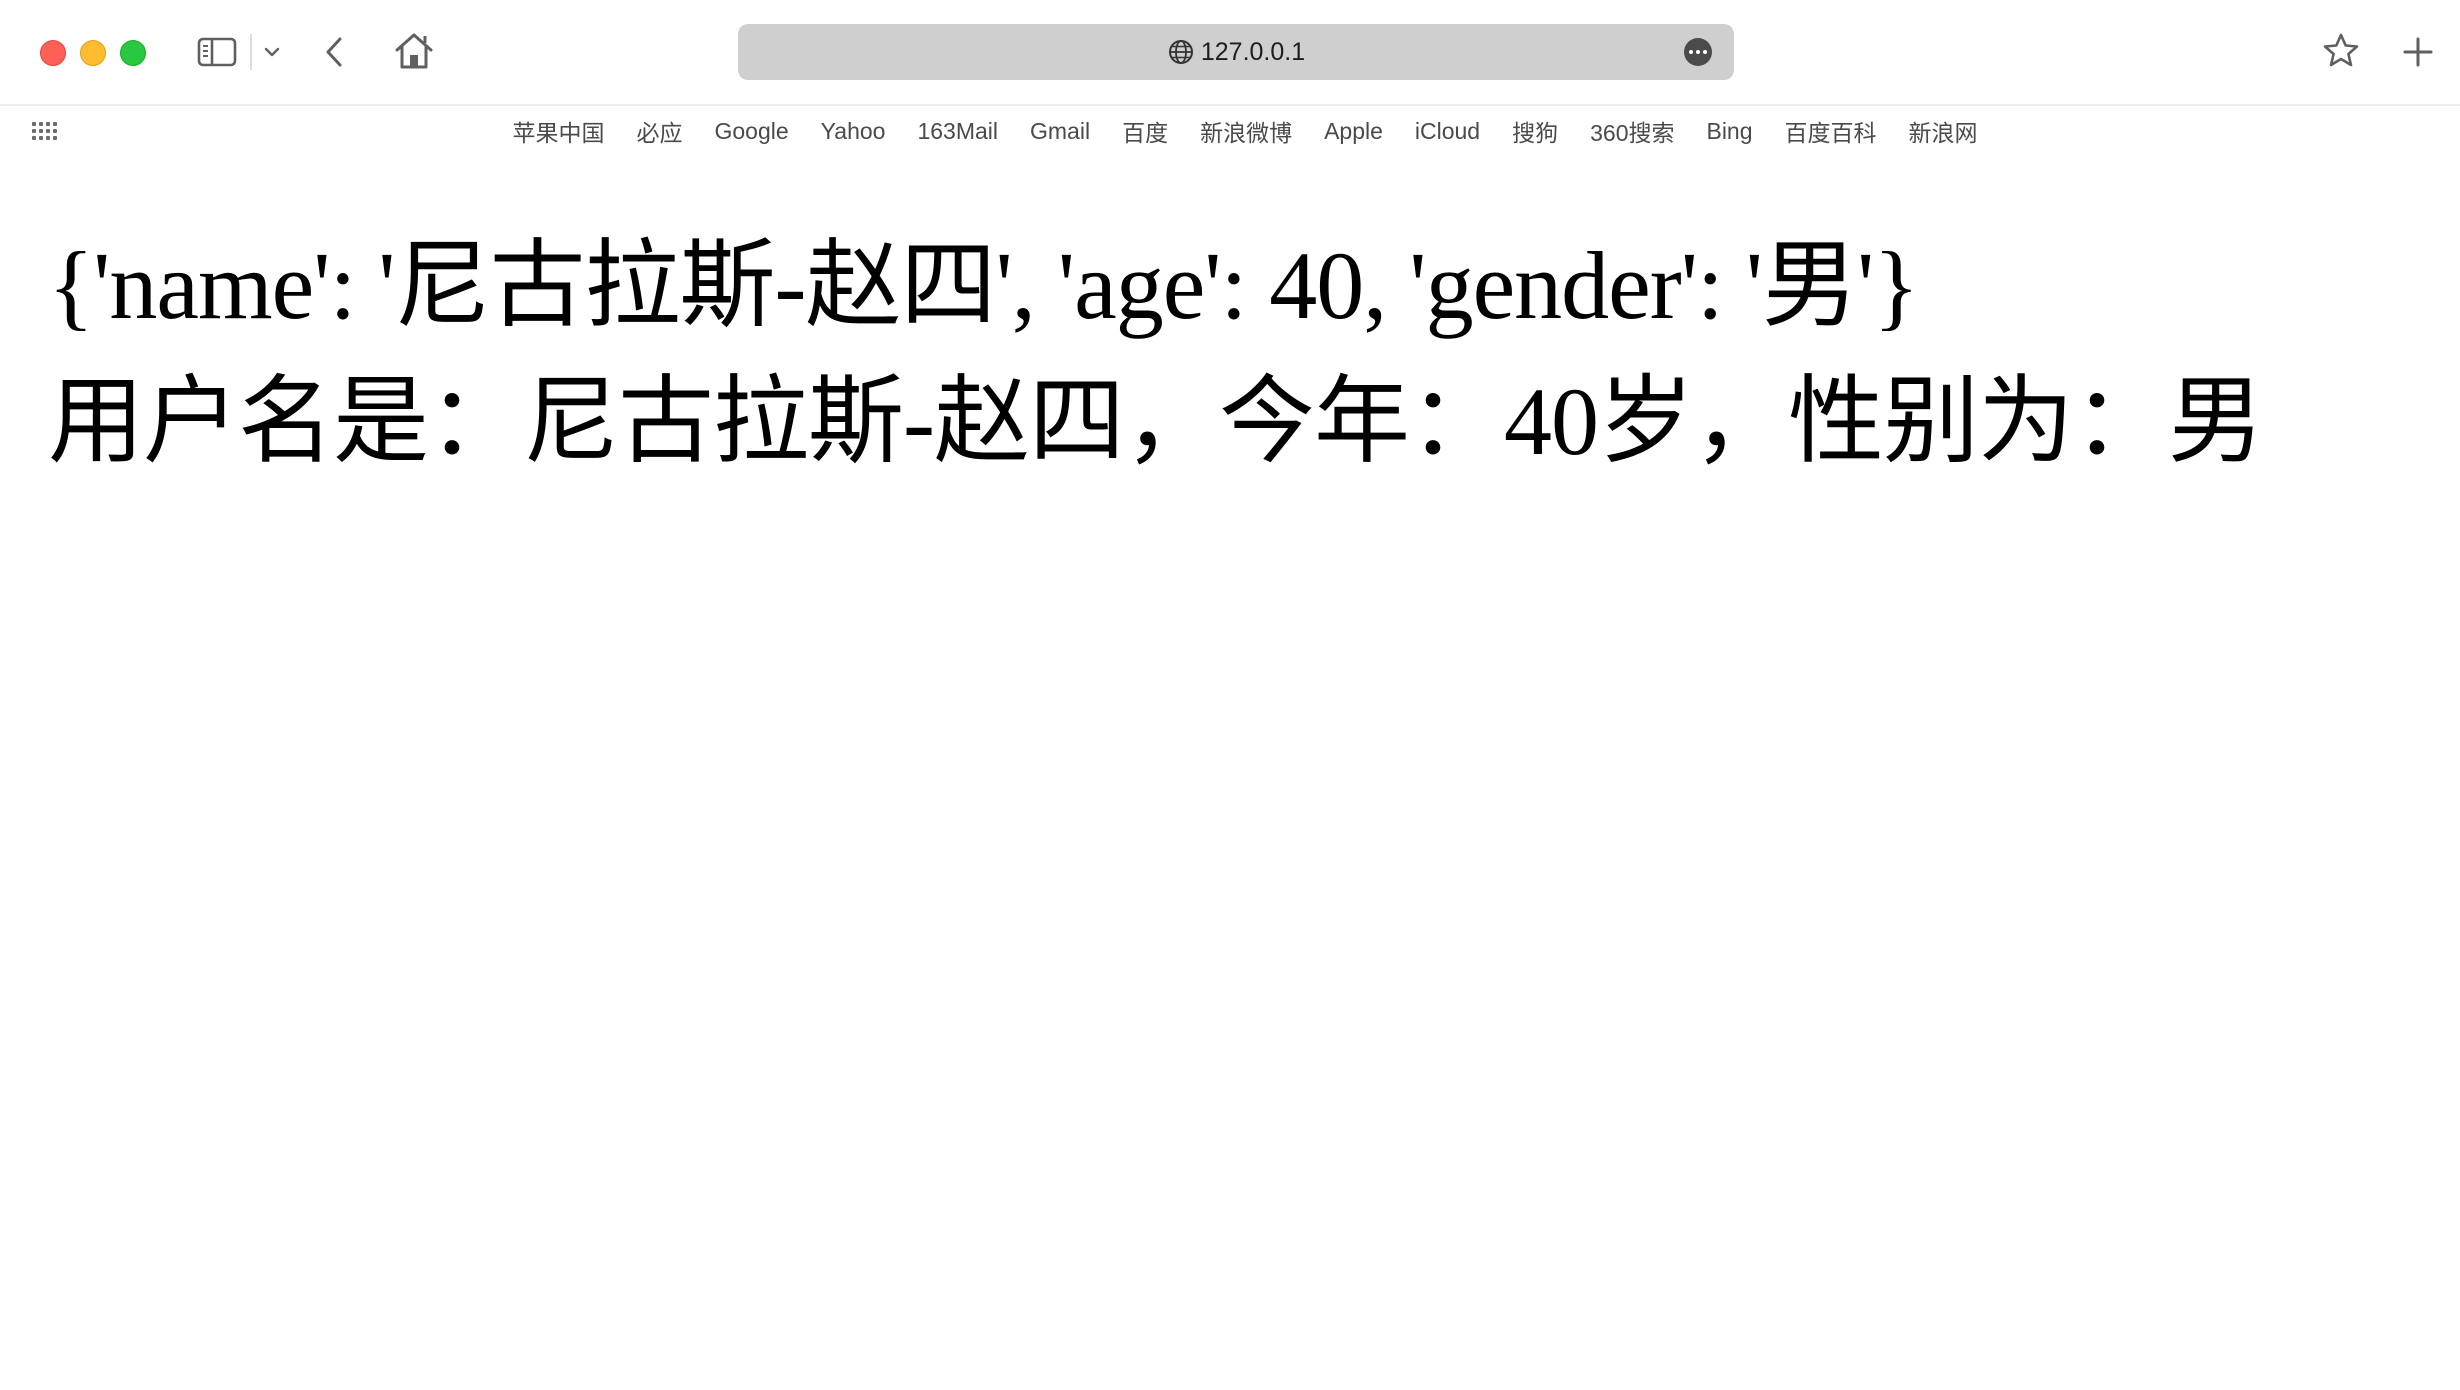 The width and height of the screenshot is (2460, 1390). What do you see at coordinates (853, 131) in the screenshot?
I see `bookmark-item: Yahoo` at bounding box center [853, 131].